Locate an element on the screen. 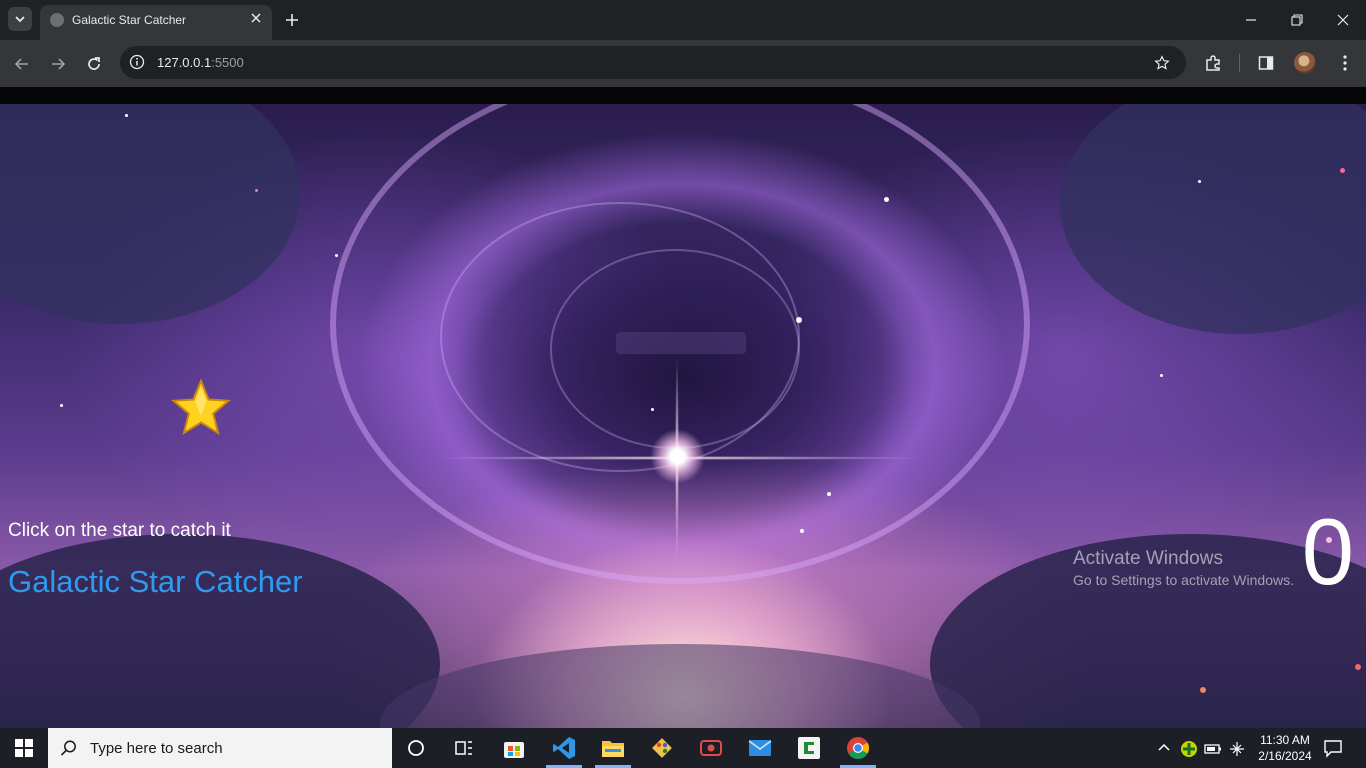 Image resolution: width=1366 pixels, height=768 pixels. close-icon is located at coordinates (256, 18).